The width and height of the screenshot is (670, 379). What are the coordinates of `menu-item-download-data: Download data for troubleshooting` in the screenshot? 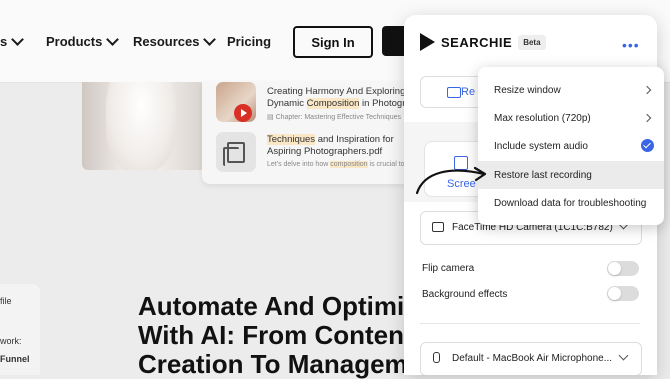 It's located at (571, 203).